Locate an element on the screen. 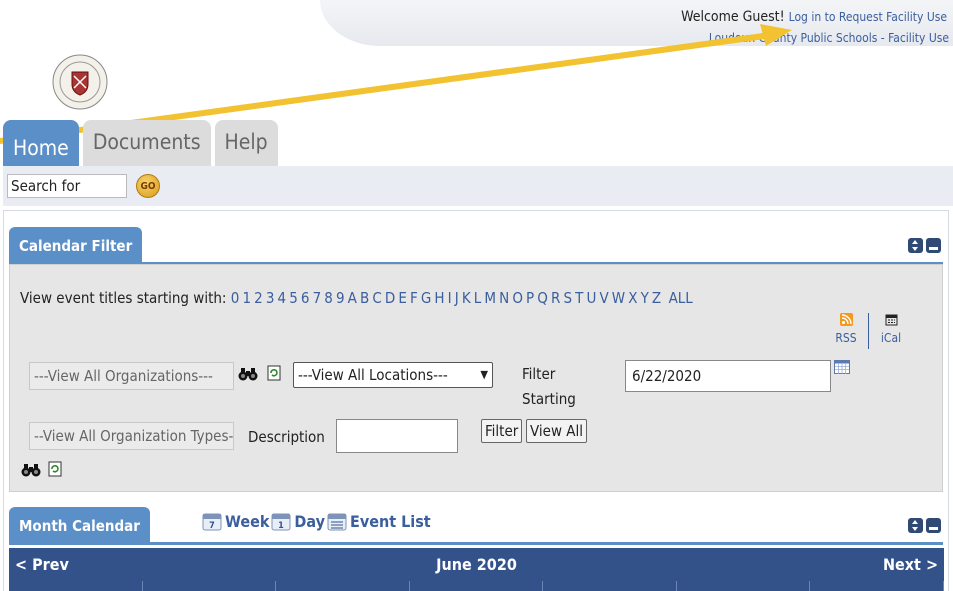  rss-link: RSS is located at coordinates (846, 331).